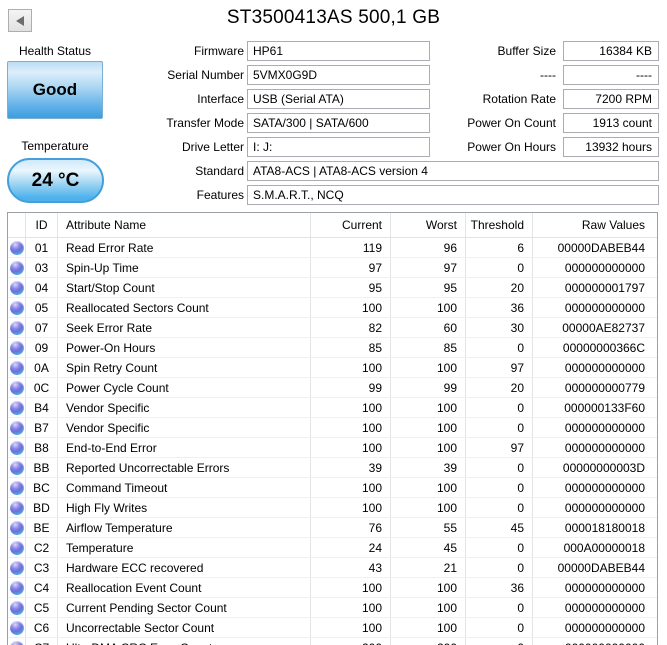 The height and width of the screenshot is (645, 667). Describe the element at coordinates (351, 467) in the screenshot. I see `cell-current: 39` at that location.